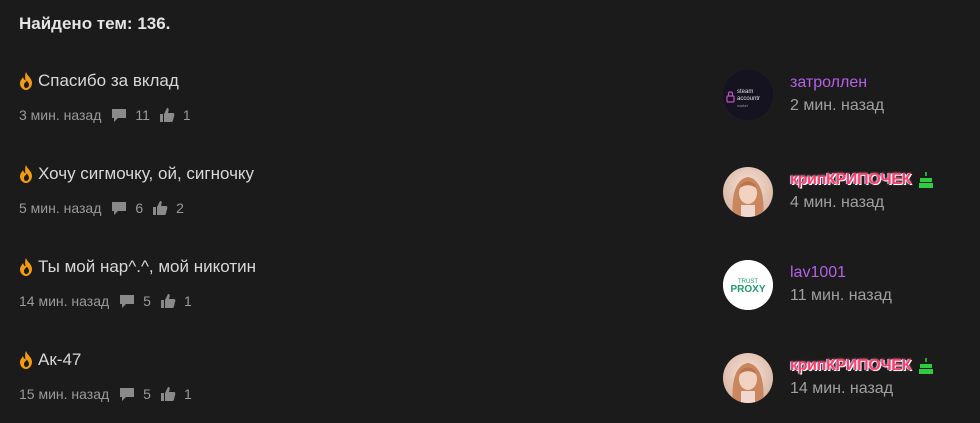 Image resolution: width=980 pixels, height=423 pixels. I want to click on thread-title: Ак-47, so click(59, 360).